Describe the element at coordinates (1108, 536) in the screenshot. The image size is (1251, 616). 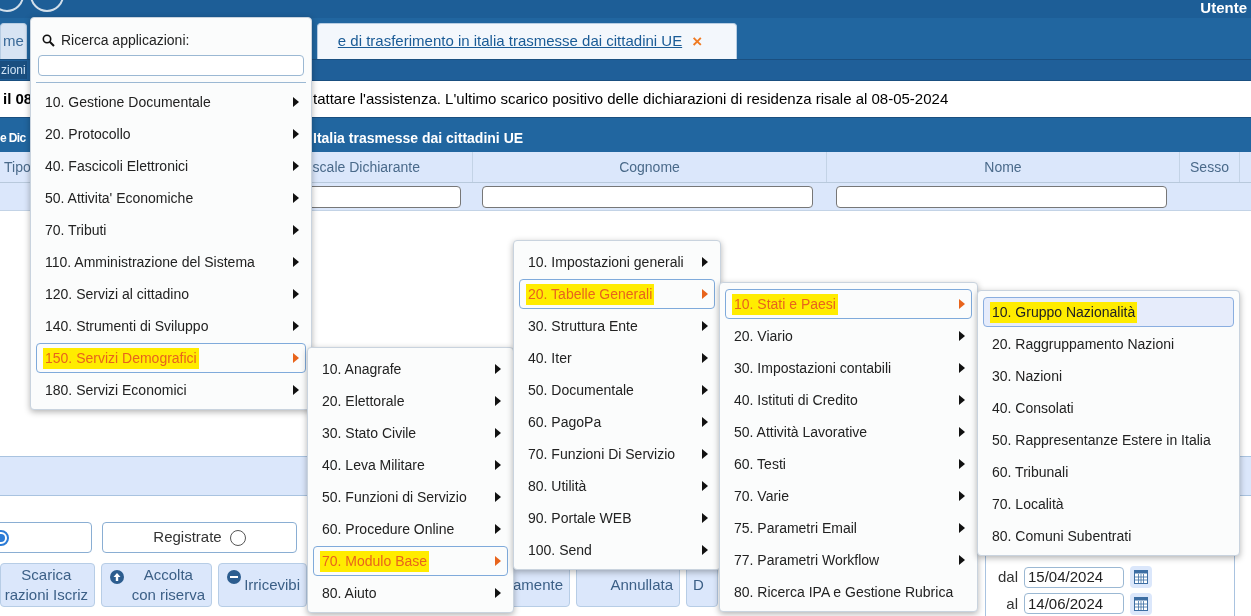
I see `menu-item: 80. Comuni Subentrati` at that location.